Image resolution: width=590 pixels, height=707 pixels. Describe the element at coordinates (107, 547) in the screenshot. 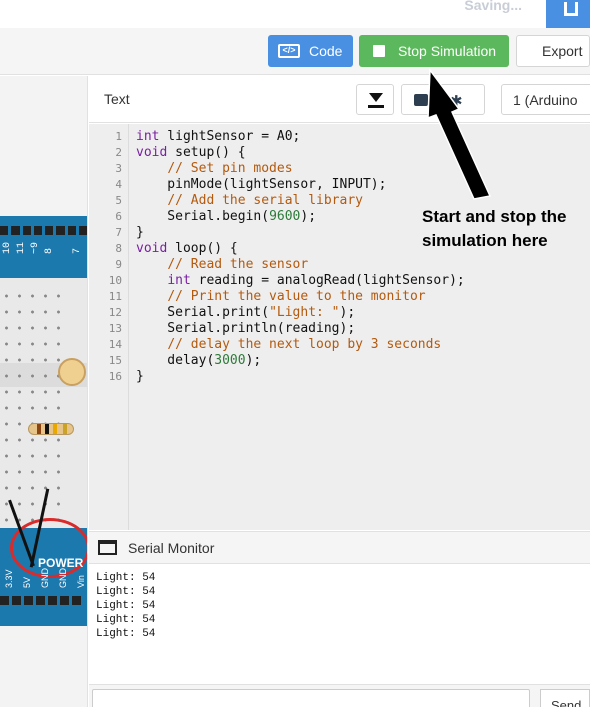

I see `serial-monitor-icon` at that location.